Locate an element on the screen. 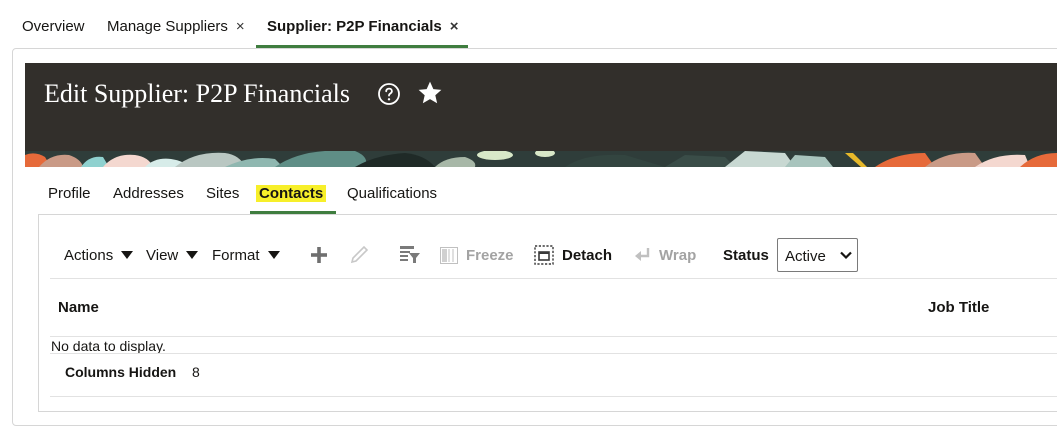 This screenshot has height=431, width=1057. tab-qualifications: Qualifications is located at coordinates (392, 193).